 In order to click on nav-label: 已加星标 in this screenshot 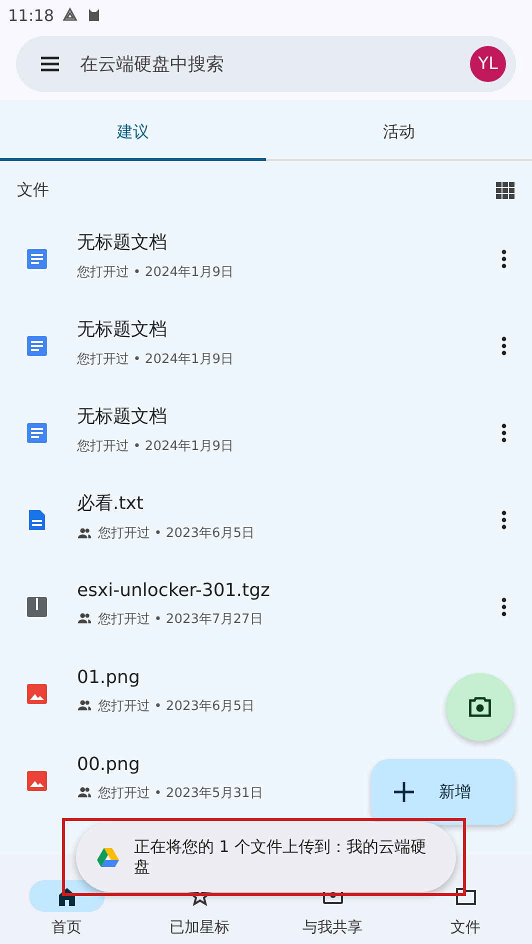, I will do `click(200, 927)`.